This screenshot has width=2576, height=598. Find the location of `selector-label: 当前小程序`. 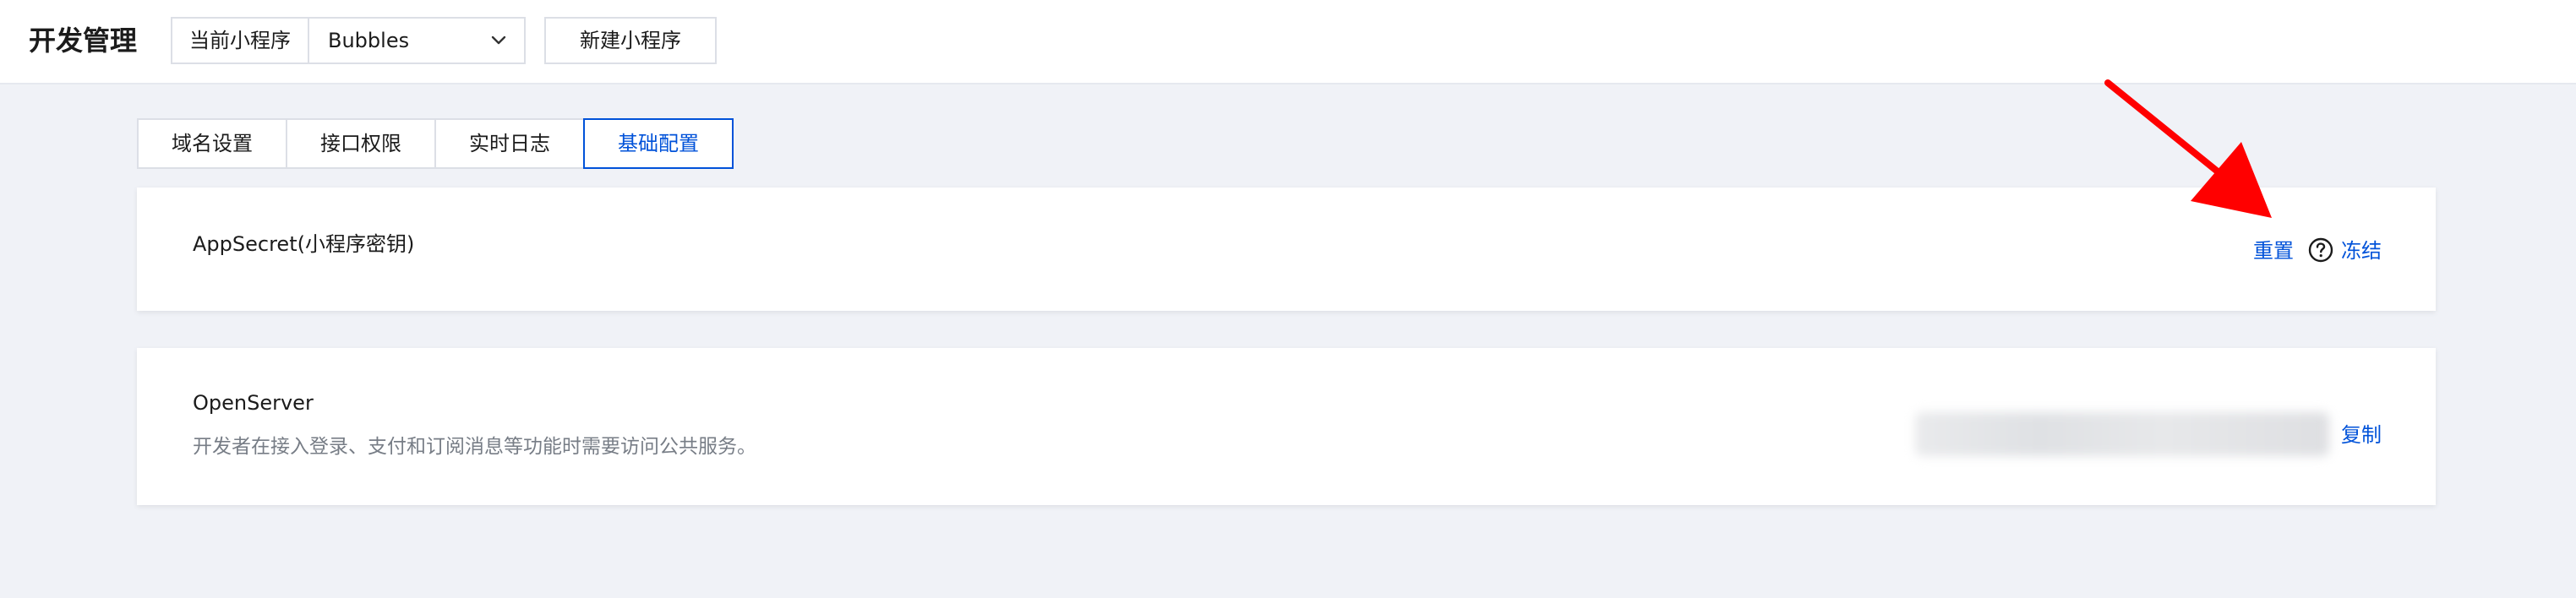

selector-label: 当前小程序 is located at coordinates (241, 41).